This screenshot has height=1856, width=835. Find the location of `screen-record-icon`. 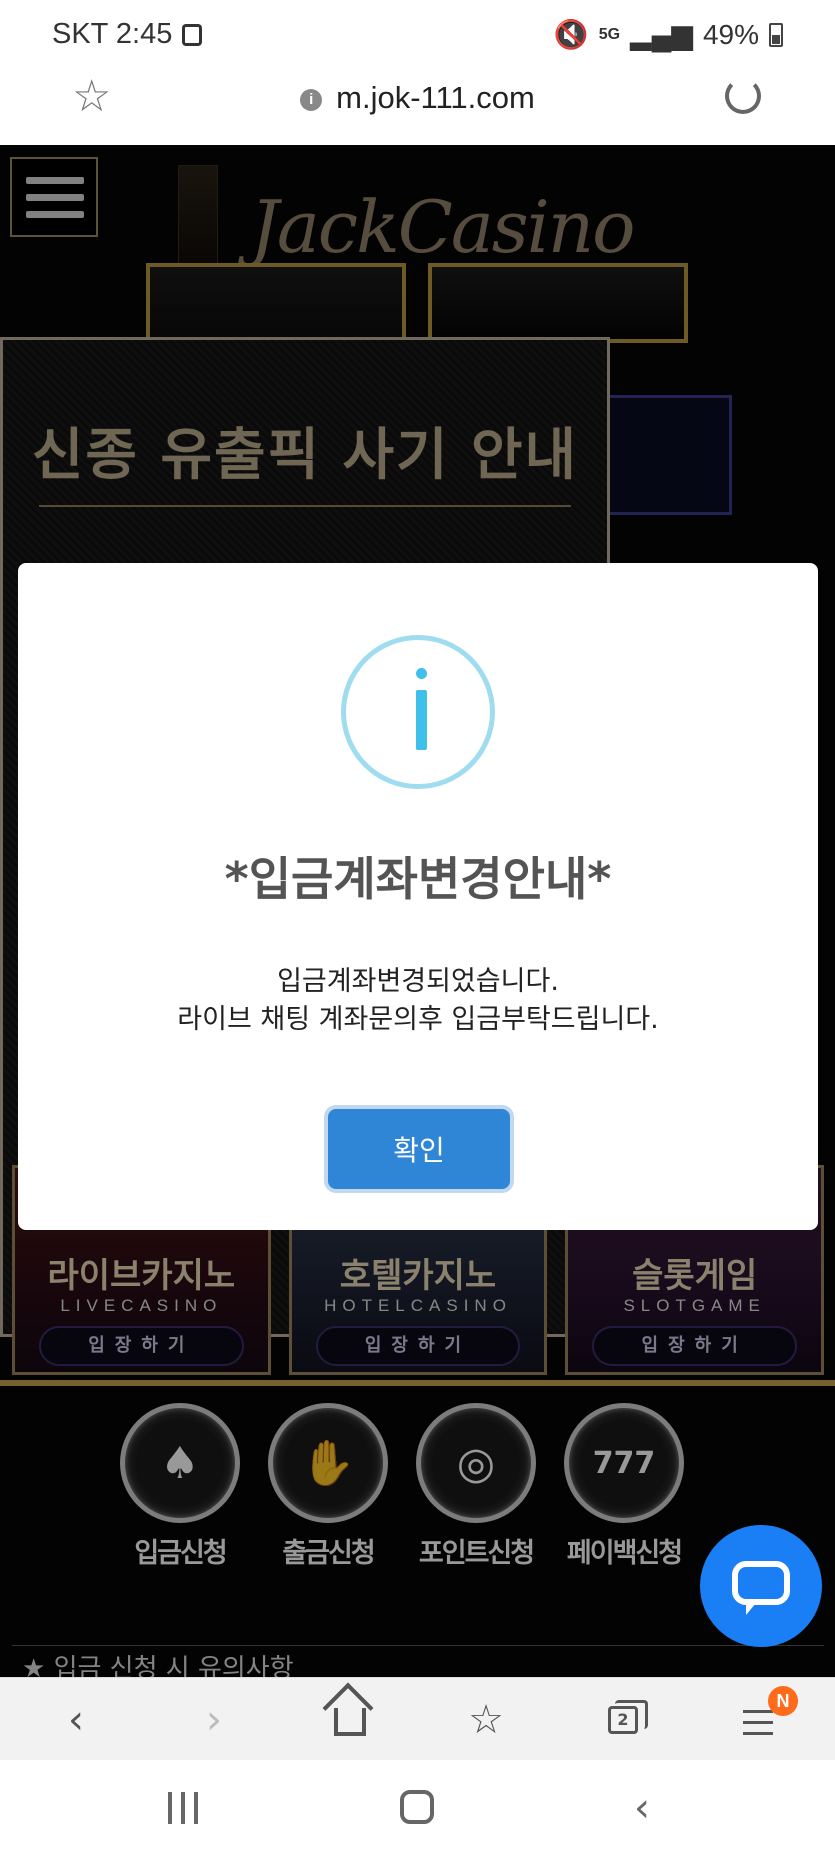

screen-record-icon is located at coordinates (192, 34).